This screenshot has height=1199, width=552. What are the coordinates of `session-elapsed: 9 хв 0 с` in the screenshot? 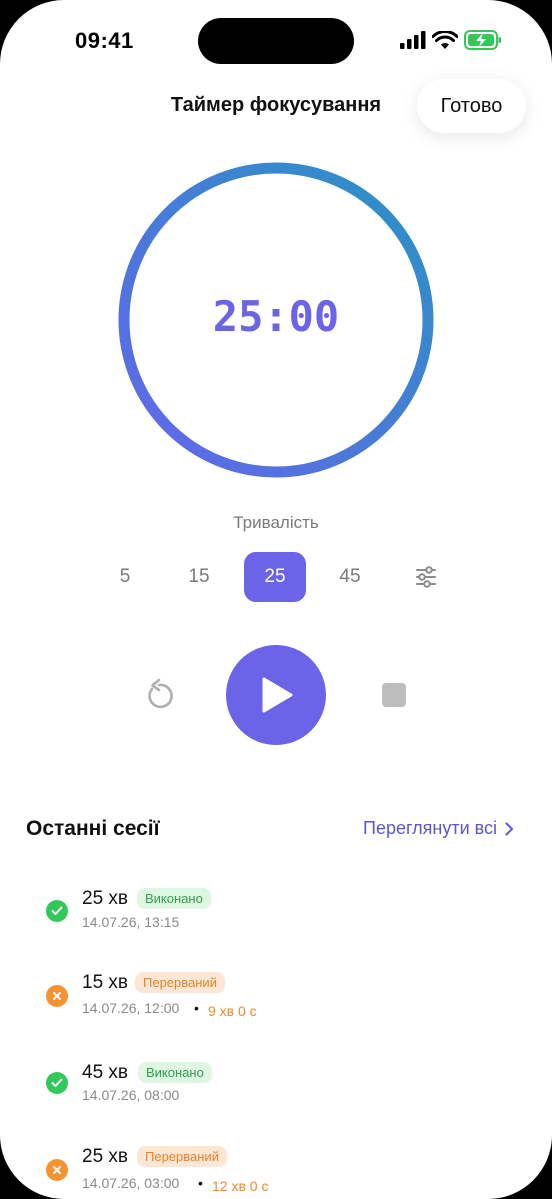 It's located at (232, 1011).